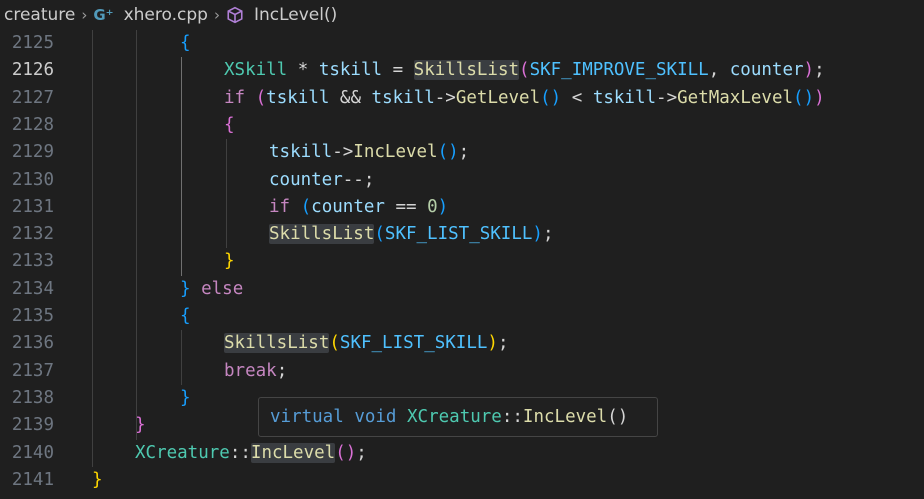 The image size is (924, 499). What do you see at coordinates (32, 343) in the screenshot?
I see `line-number: 2136` at bounding box center [32, 343].